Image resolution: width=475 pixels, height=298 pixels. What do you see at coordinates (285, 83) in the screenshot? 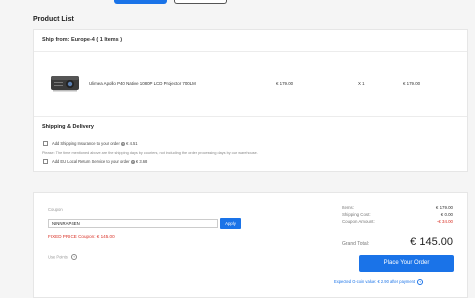
I see `product-unit-price: € 179.00` at bounding box center [285, 83].